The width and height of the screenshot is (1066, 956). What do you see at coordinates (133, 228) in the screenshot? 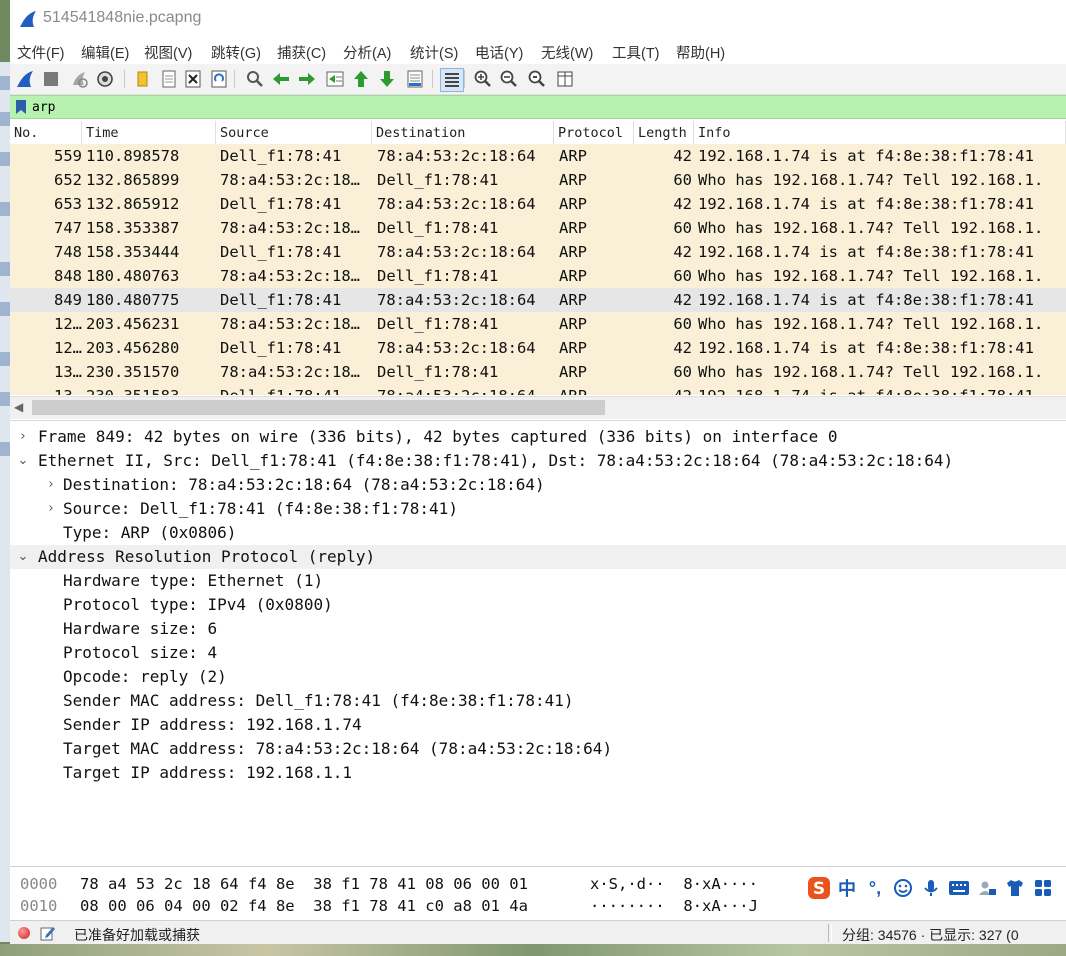
I see `packet-time: 158.353387` at bounding box center [133, 228].